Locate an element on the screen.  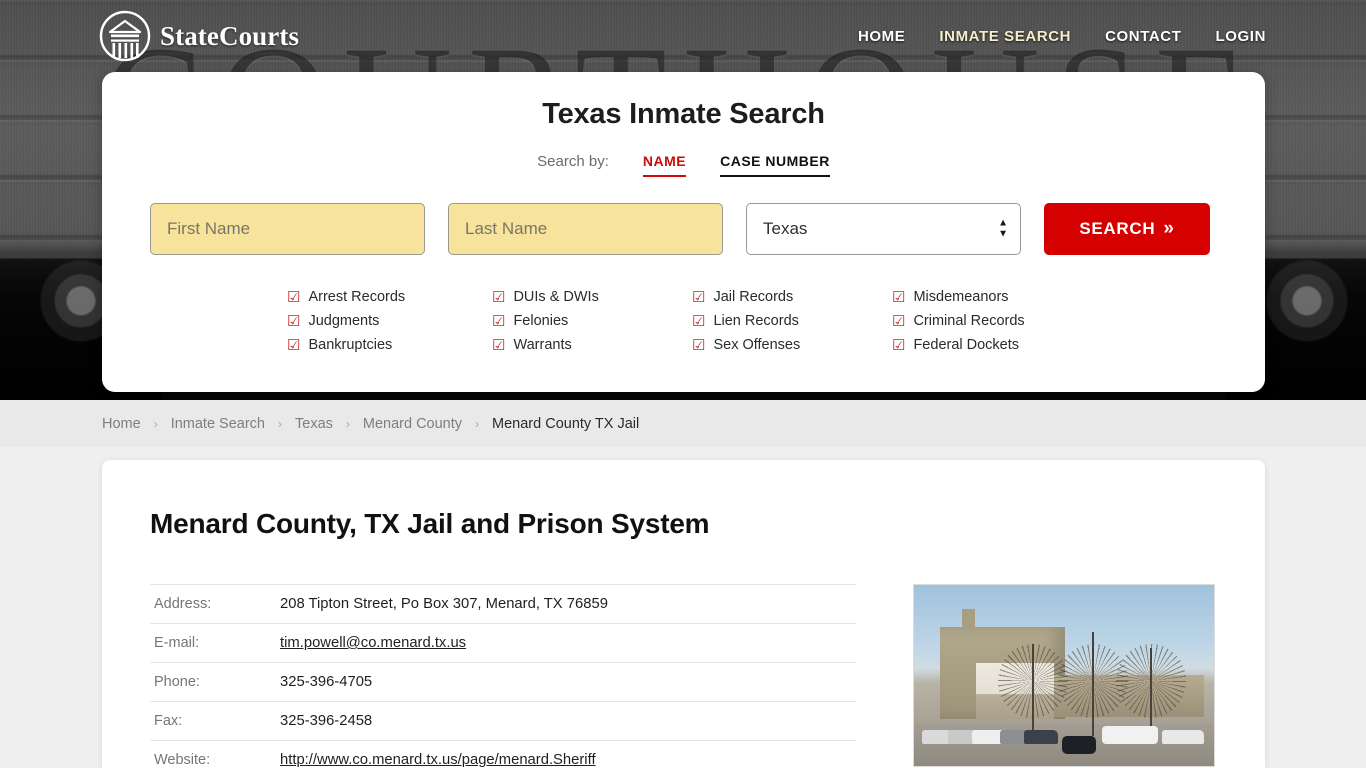
nav-item-inmate-search: INMATE SEARCH is located at coordinates (1005, 36).